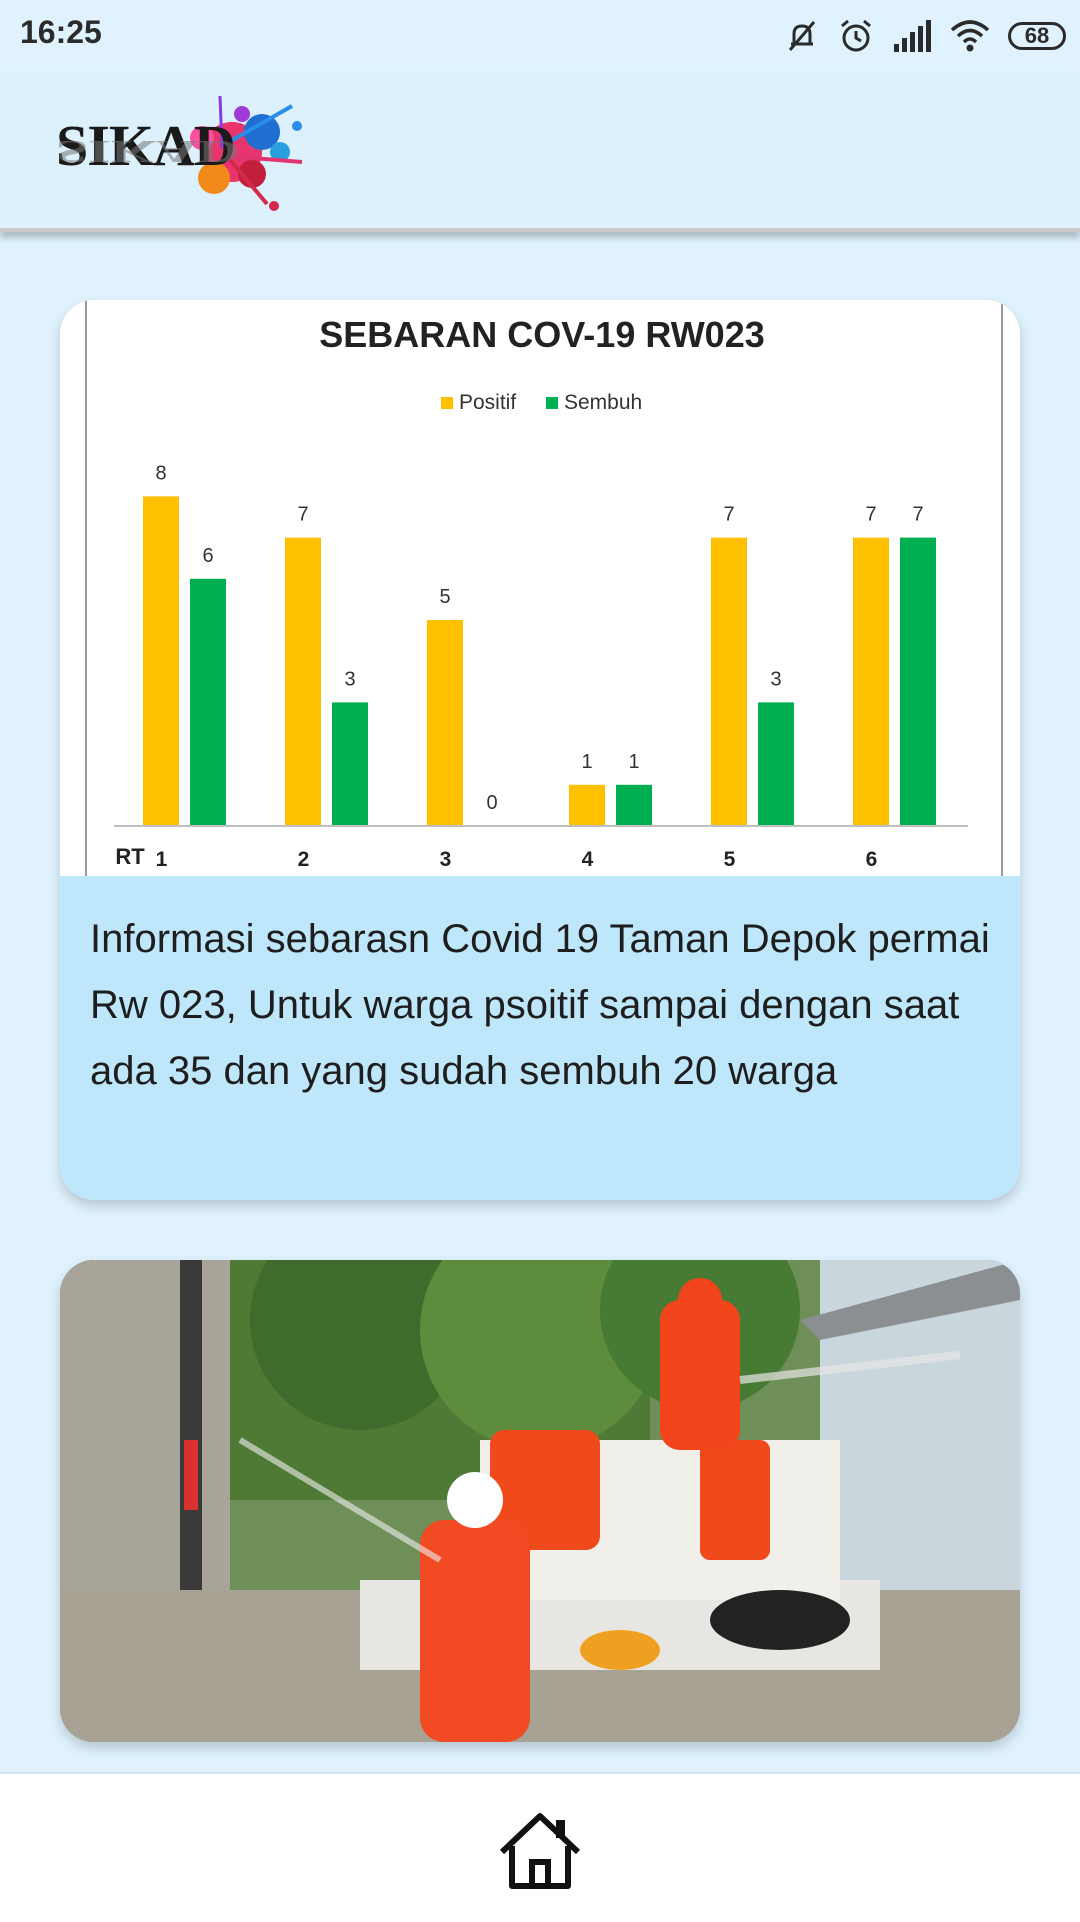  I want to click on mute-icon, so click(802, 36).